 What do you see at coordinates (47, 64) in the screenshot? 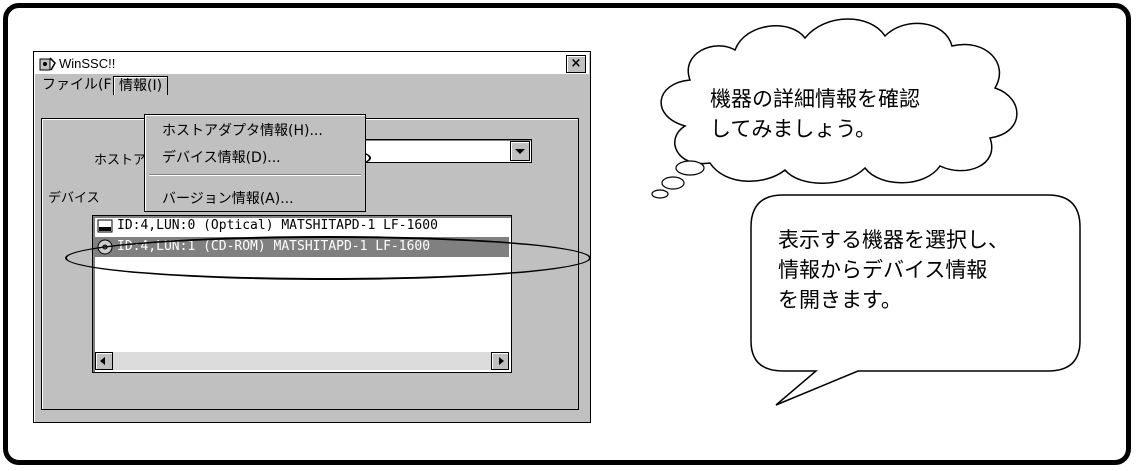
I see `app-icon` at bounding box center [47, 64].